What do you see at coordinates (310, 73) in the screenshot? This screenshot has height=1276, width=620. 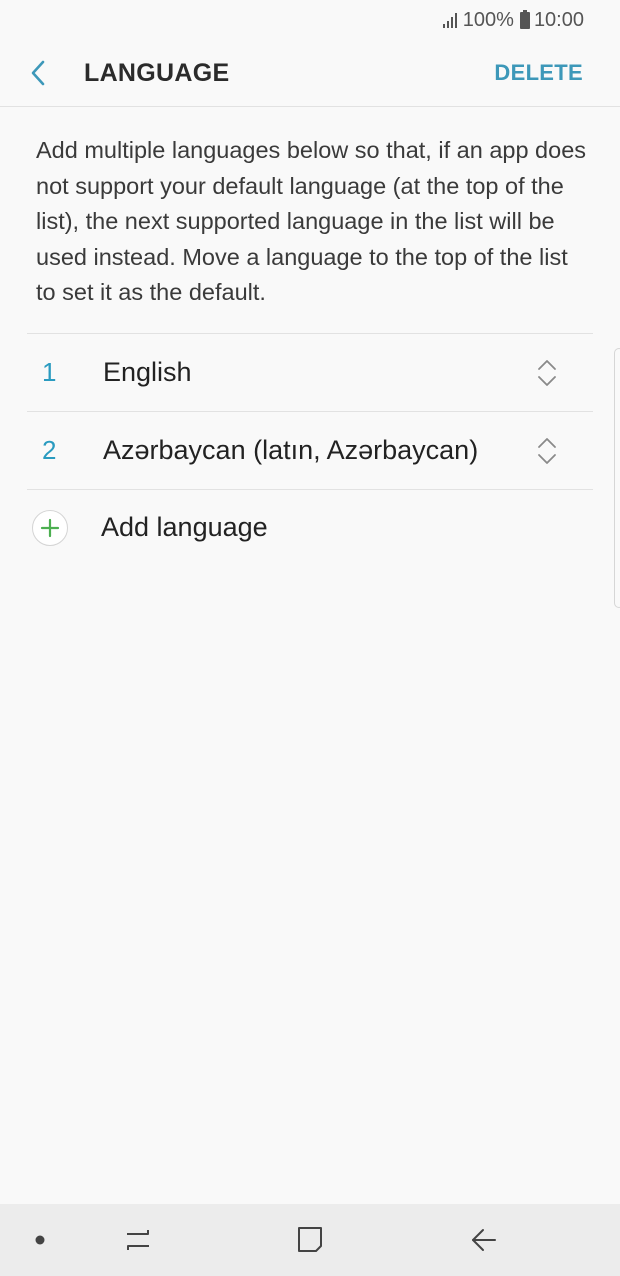 I see `app-bar: LANGUAGE DELETE` at bounding box center [310, 73].